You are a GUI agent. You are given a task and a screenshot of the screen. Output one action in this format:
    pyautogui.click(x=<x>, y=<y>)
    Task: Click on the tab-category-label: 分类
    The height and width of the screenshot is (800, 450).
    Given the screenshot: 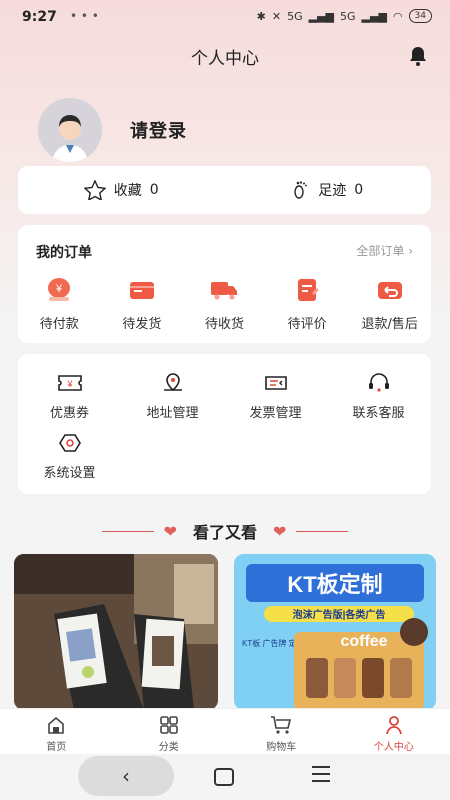 What is the action you would take?
    pyautogui.click(x=168, y=747)
    